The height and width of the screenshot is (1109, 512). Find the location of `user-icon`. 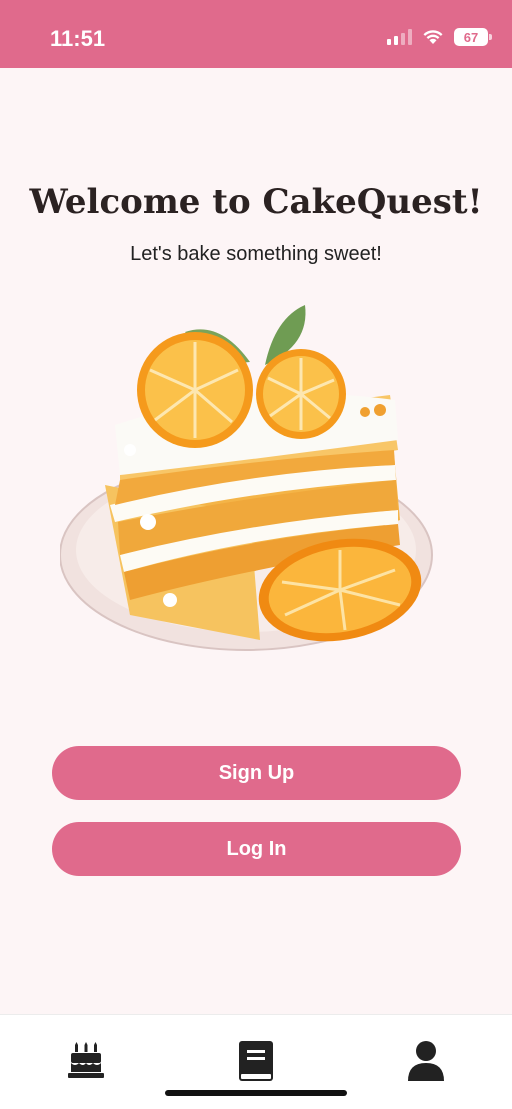

user-icon is located at coordinates (426, 1061).